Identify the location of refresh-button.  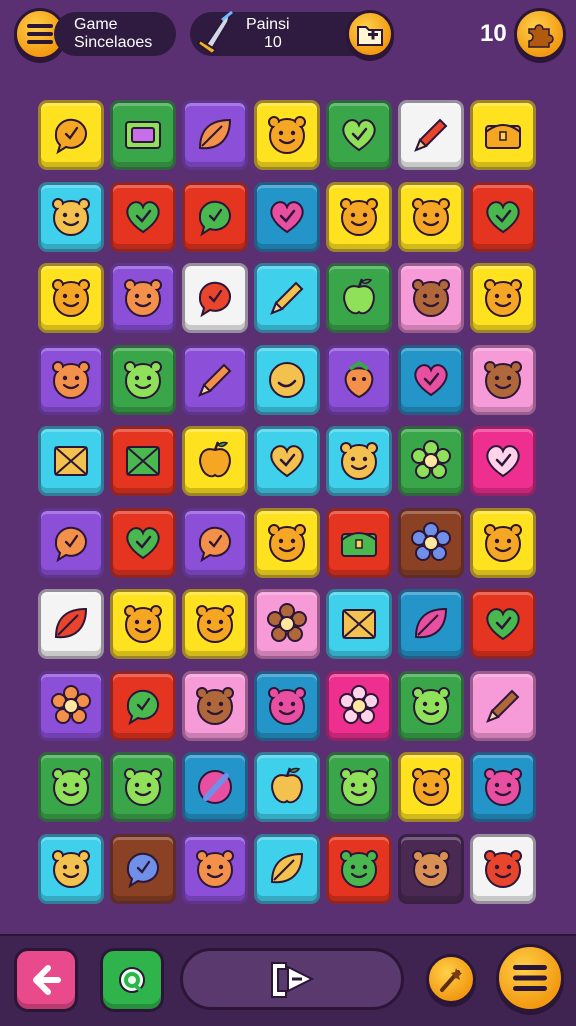
(132, 980).